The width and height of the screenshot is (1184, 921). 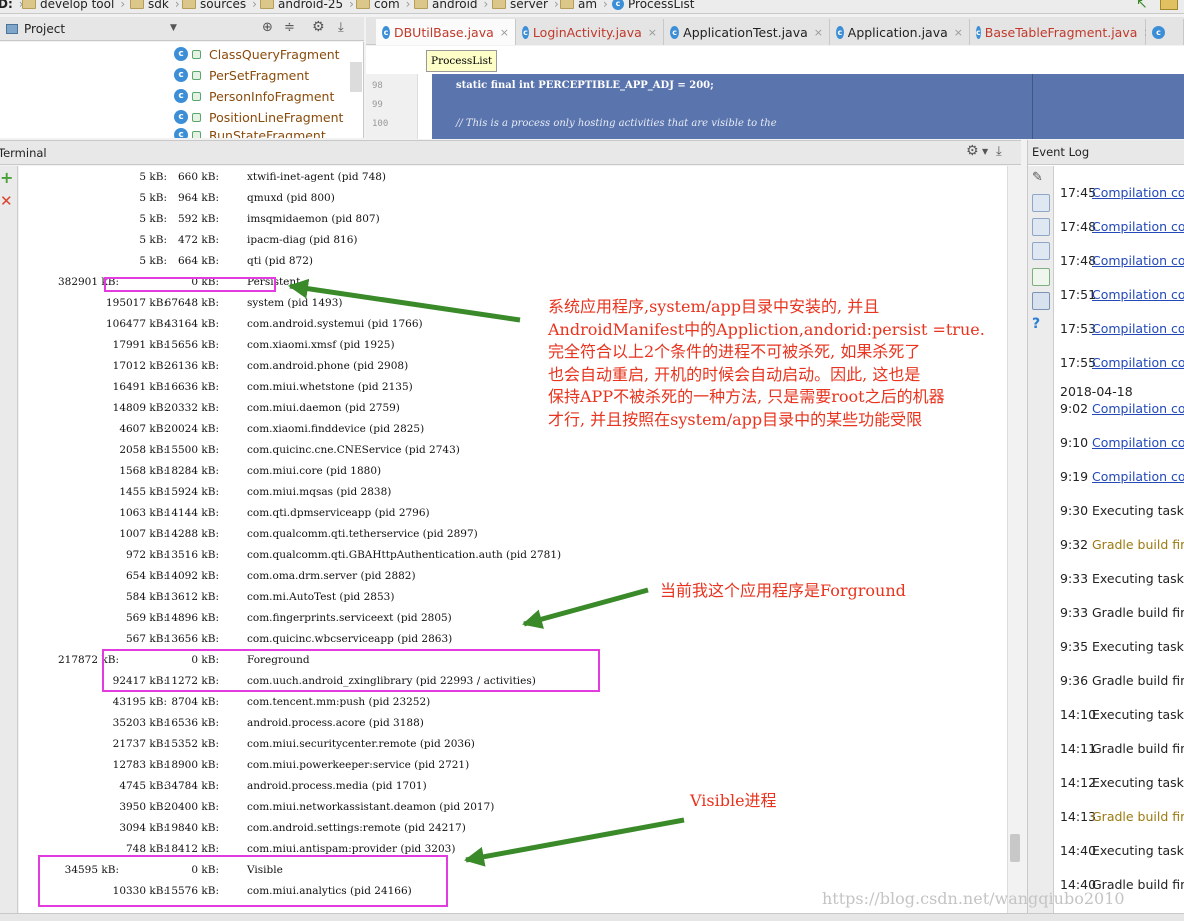 I want to click on terminal-cell-name: com.tencent.mm:push (pid 23252), so click(x=339, y=702).